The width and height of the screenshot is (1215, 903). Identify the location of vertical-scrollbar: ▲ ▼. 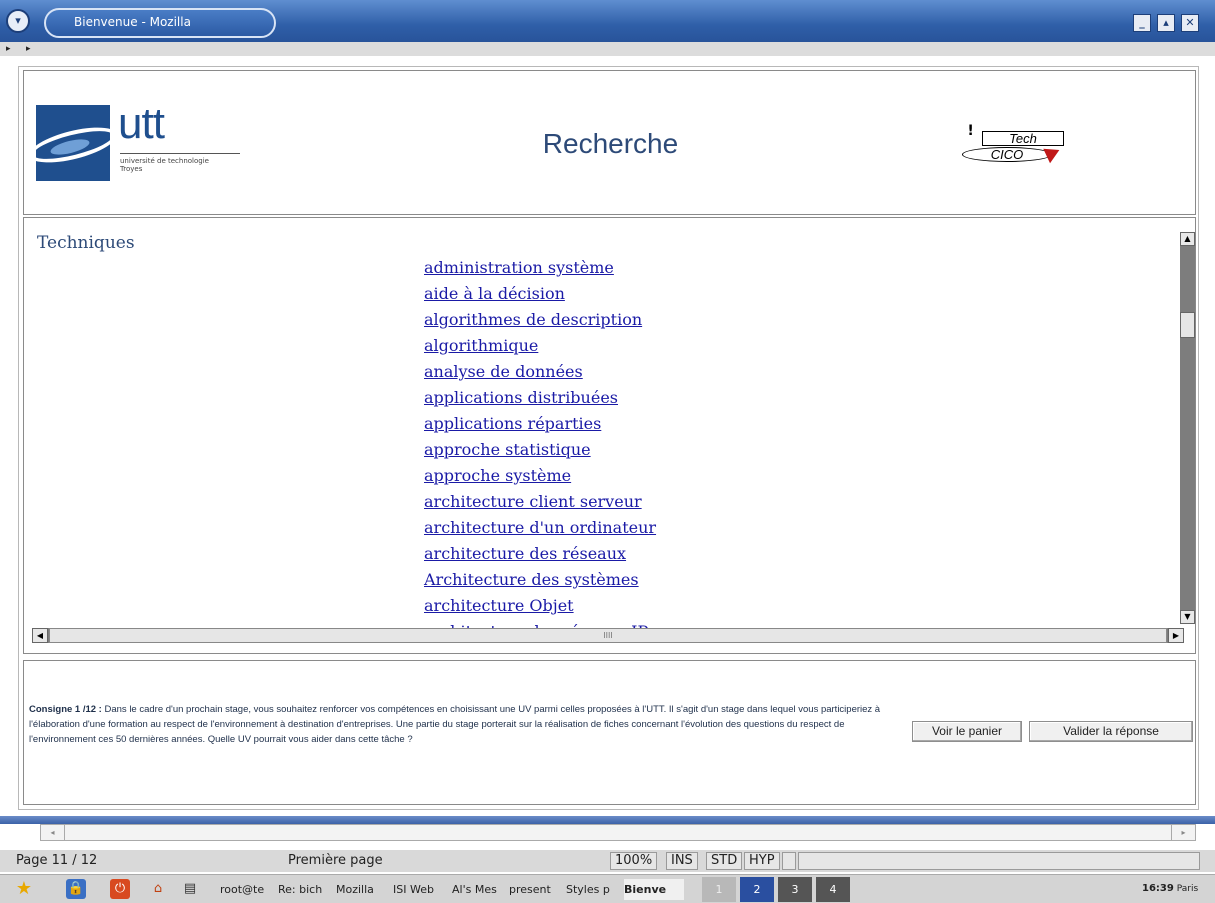
(1187, 428).